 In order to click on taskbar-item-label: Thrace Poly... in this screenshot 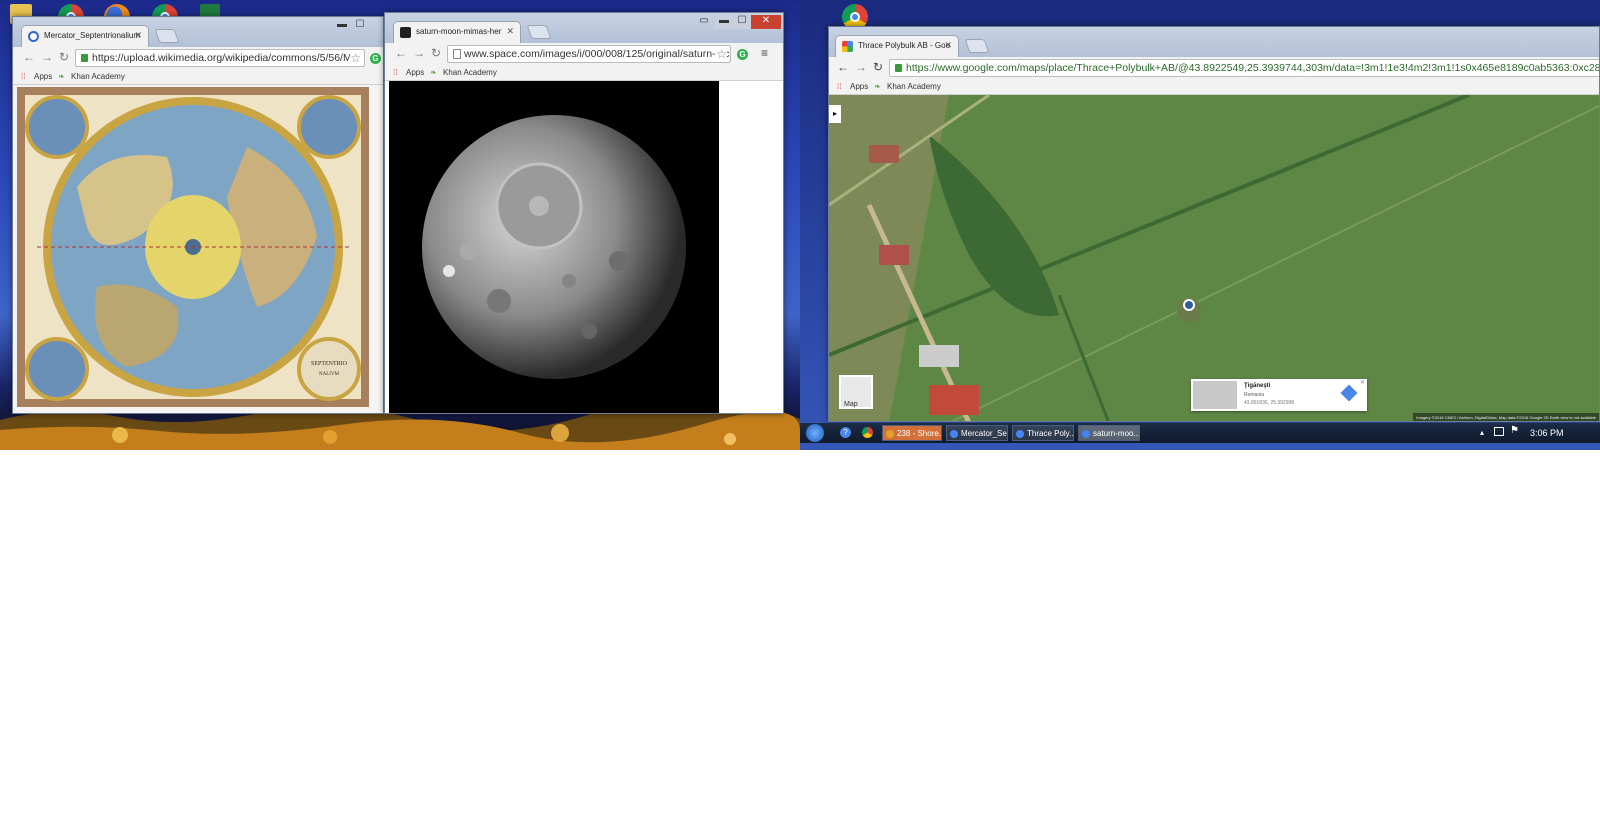, I will do `click(1050, 433)`.